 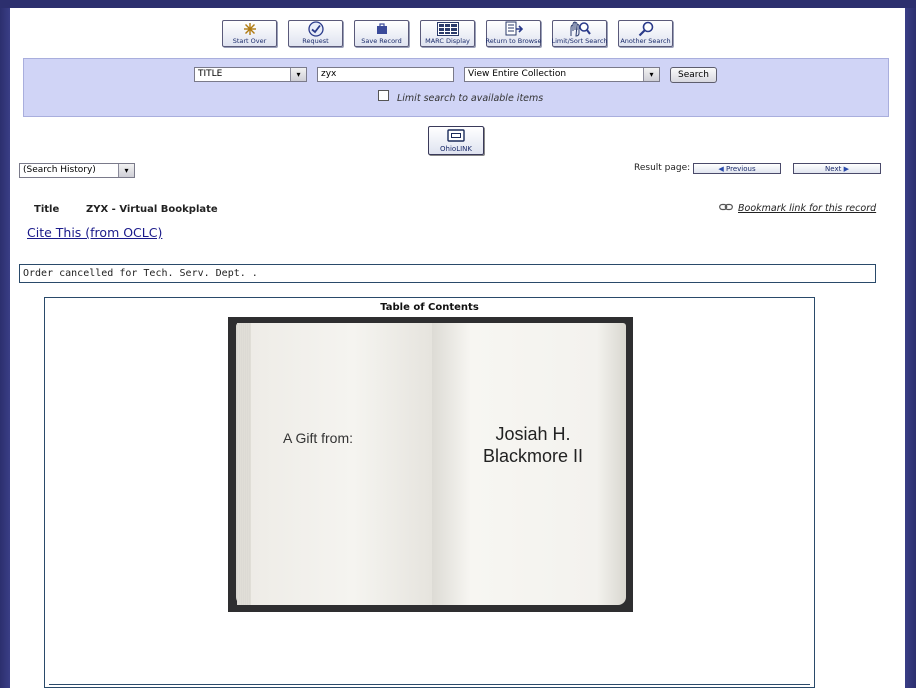 What do you see at coordinates (382, 29) in the screenshot?
I see `save-record-icon` at bounding box center [382, 29].